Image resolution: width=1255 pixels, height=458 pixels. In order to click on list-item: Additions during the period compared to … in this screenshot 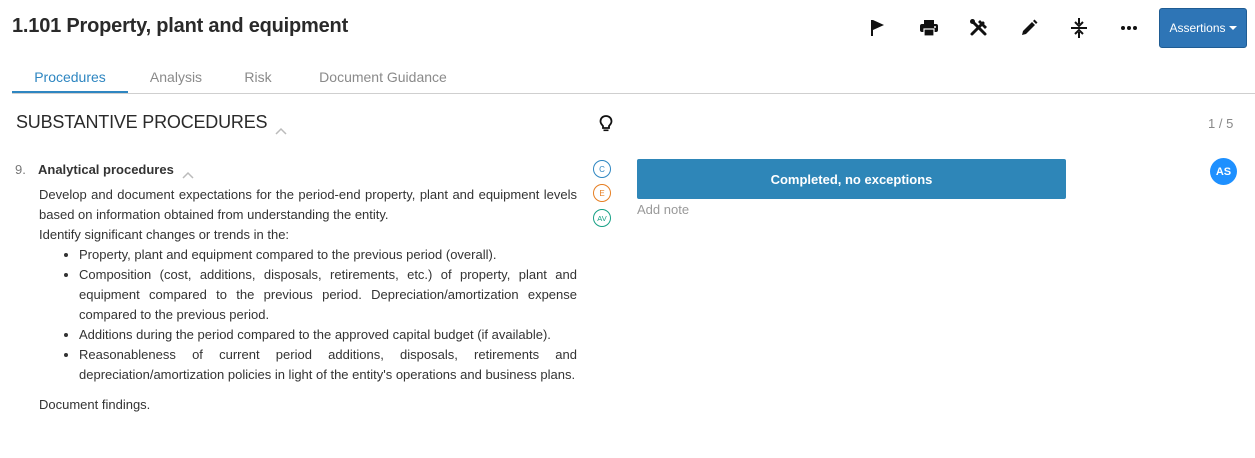, I will do `click(328, 335)`.